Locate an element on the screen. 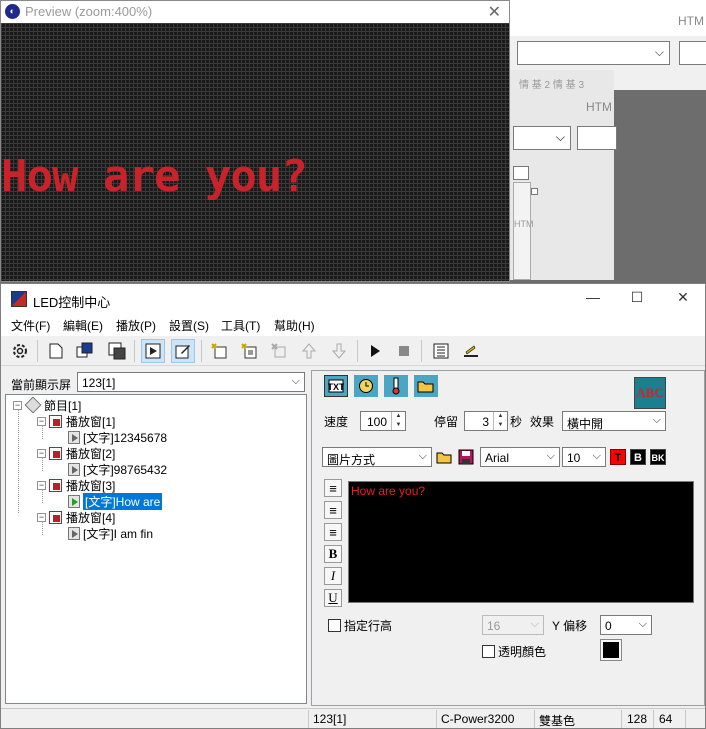 The height and width of the screenshot is (729, 706). status-screen: 123[1] is located at coordinates (330, 719).